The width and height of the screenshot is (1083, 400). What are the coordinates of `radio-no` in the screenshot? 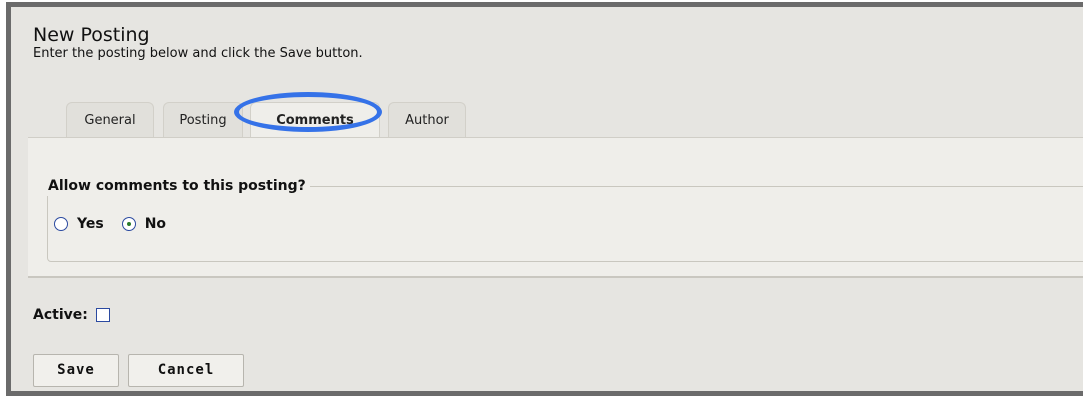 It's located at (128, 224).